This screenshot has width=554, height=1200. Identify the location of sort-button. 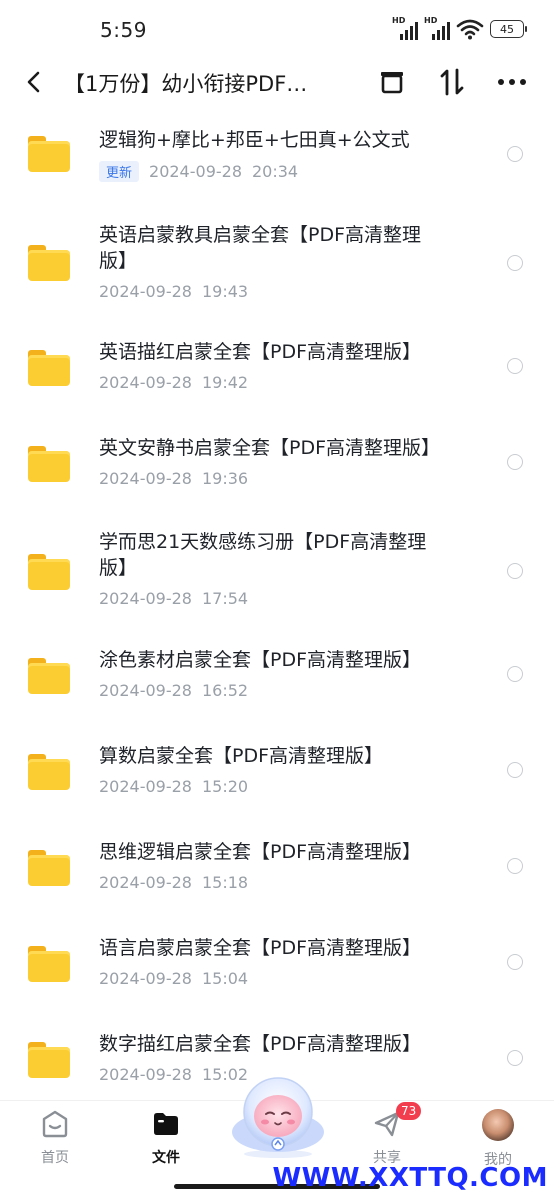
(452, 82).